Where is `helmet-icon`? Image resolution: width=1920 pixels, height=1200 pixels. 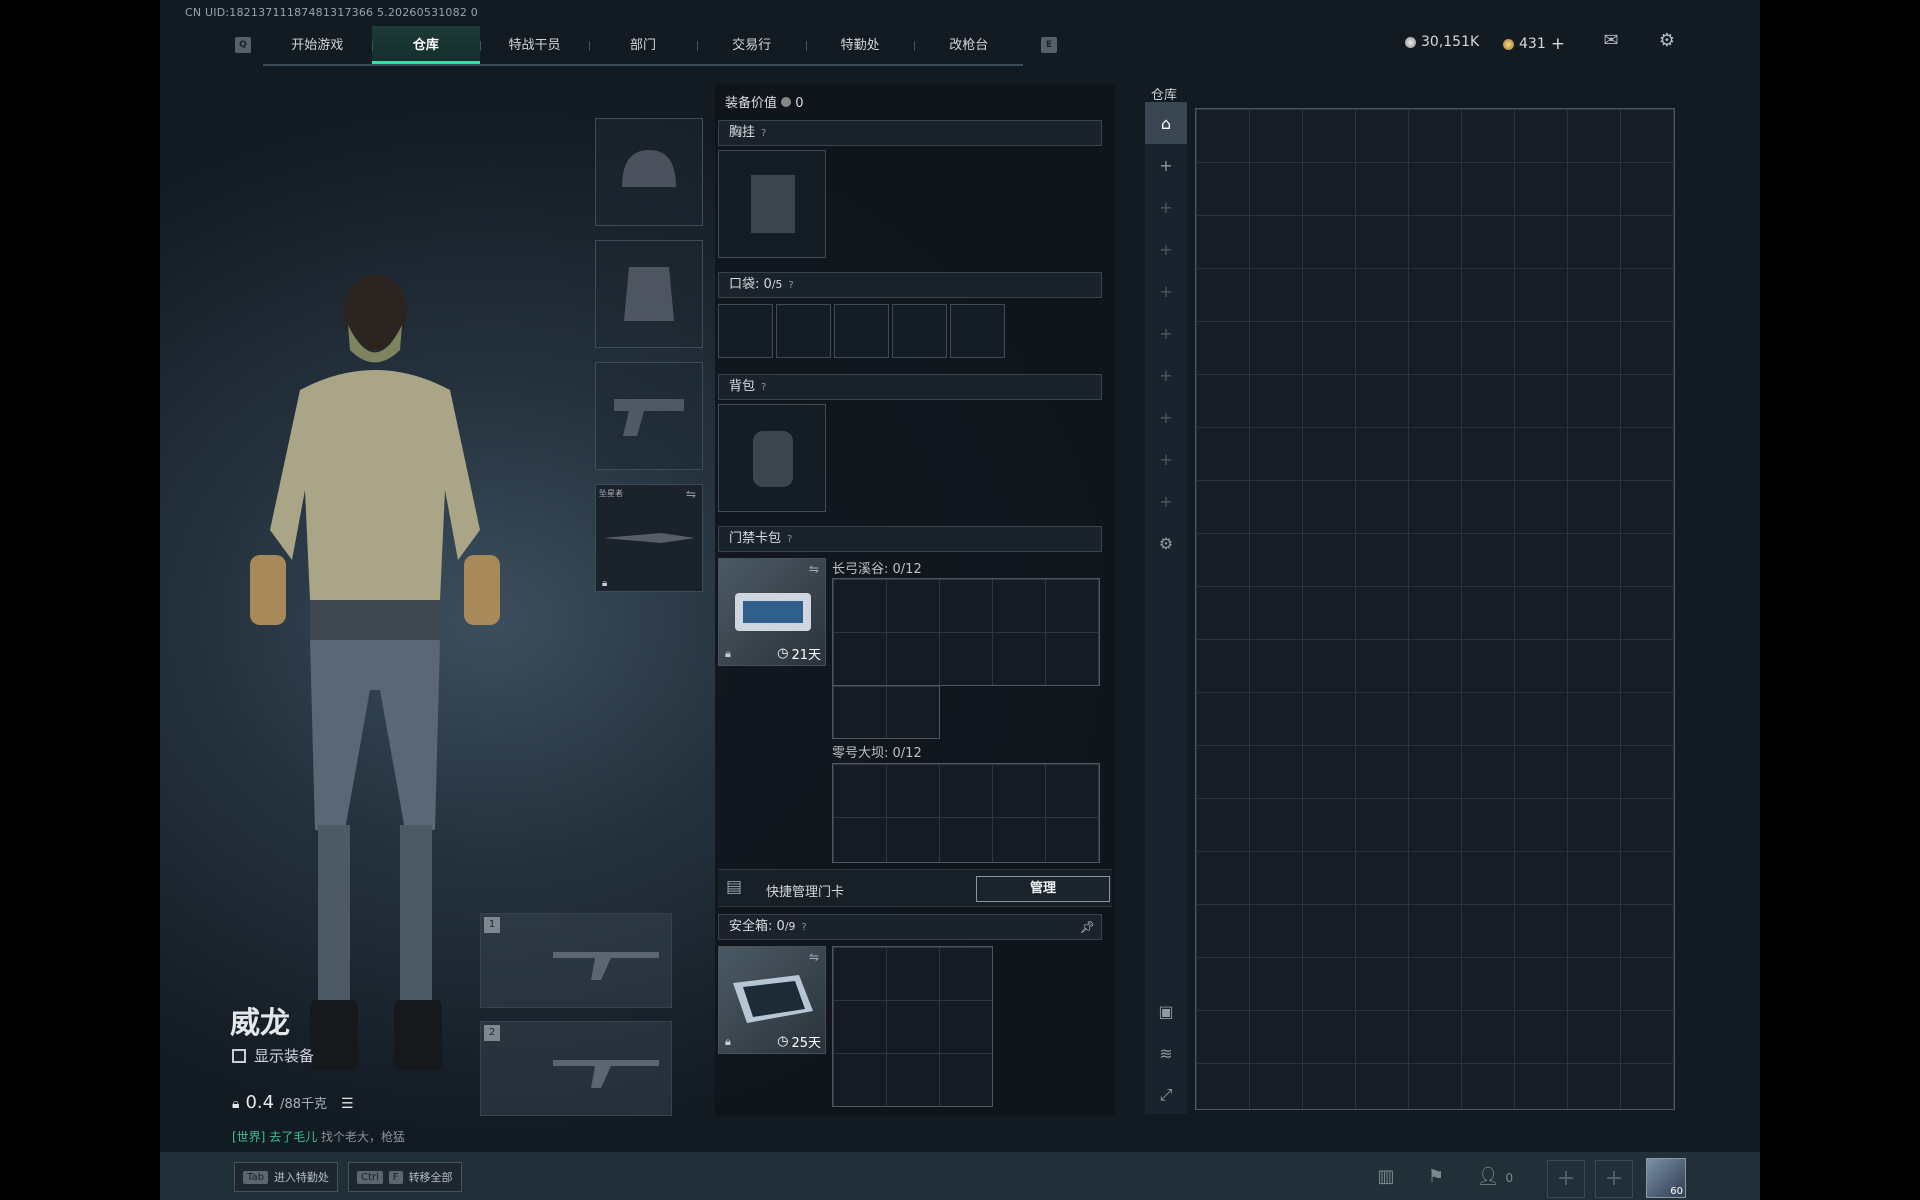
helmet-icon is located at coordinates (649, 168).